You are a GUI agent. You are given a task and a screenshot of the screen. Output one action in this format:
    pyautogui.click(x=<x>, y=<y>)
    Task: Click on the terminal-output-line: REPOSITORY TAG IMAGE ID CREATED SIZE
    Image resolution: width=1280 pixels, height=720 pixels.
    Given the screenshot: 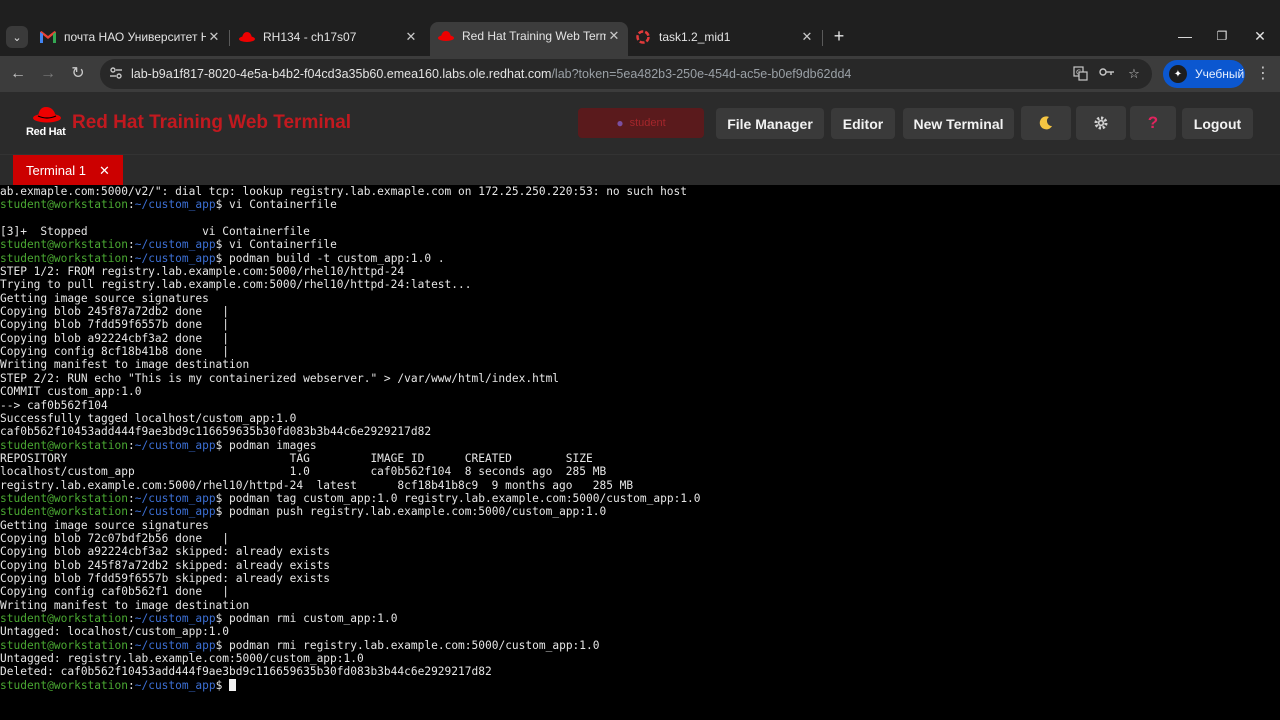 What is the action you would take?
    pyautogui.click(x=296, y=458)
    